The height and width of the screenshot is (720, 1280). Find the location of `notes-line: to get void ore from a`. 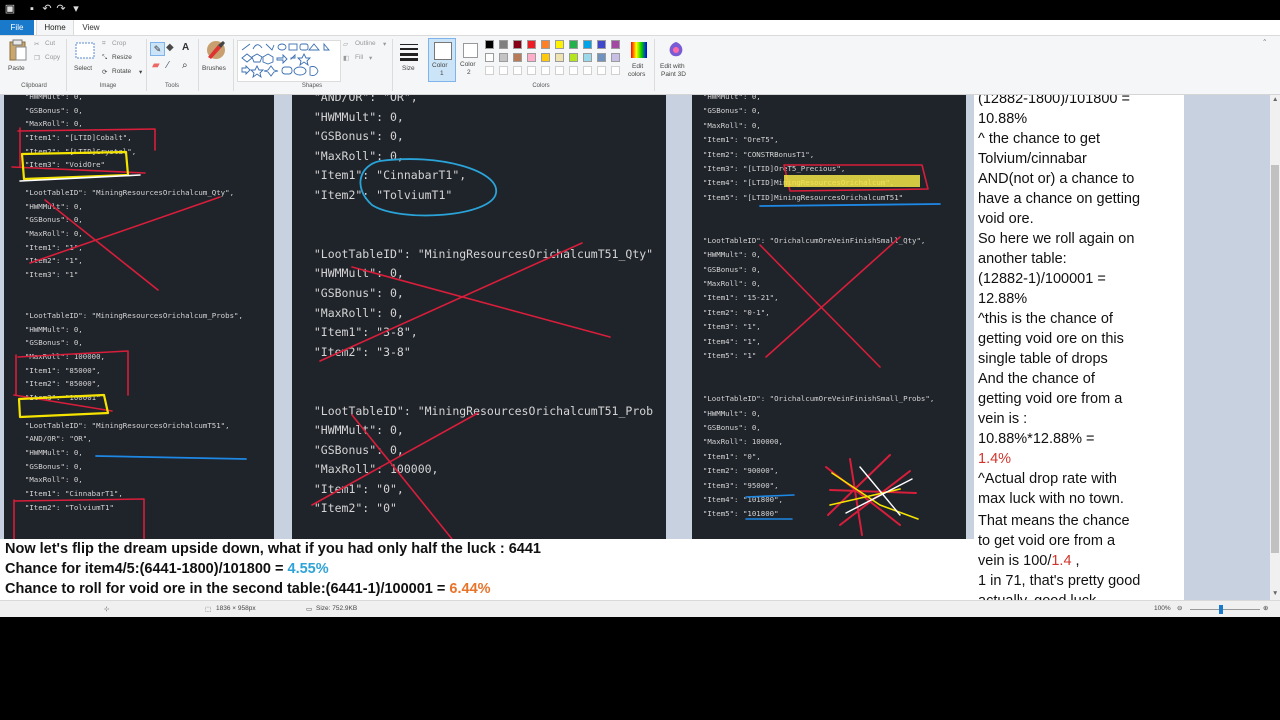

notes-line: to get void ore from a is located at coordinates (1047, 541).